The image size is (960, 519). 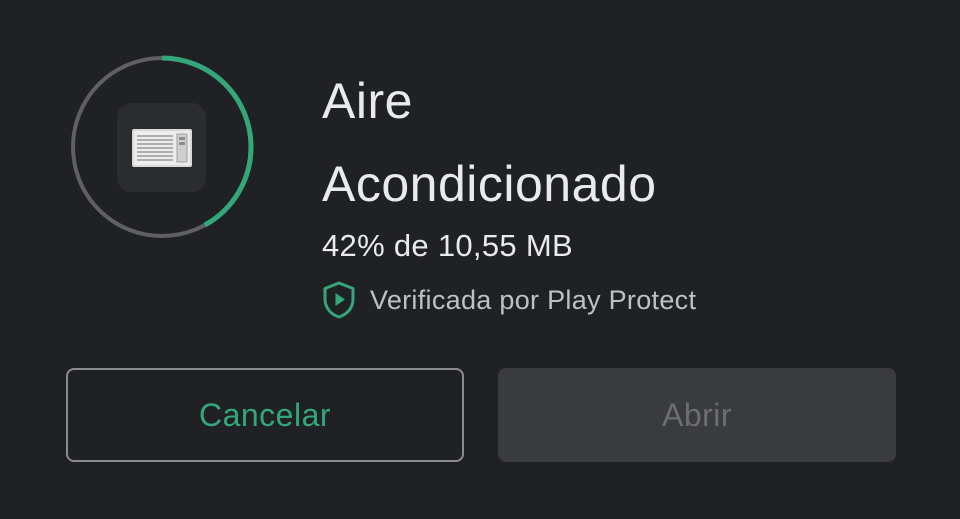 I want to click on play-protect-shield-icon, so click(x=339, y=300).